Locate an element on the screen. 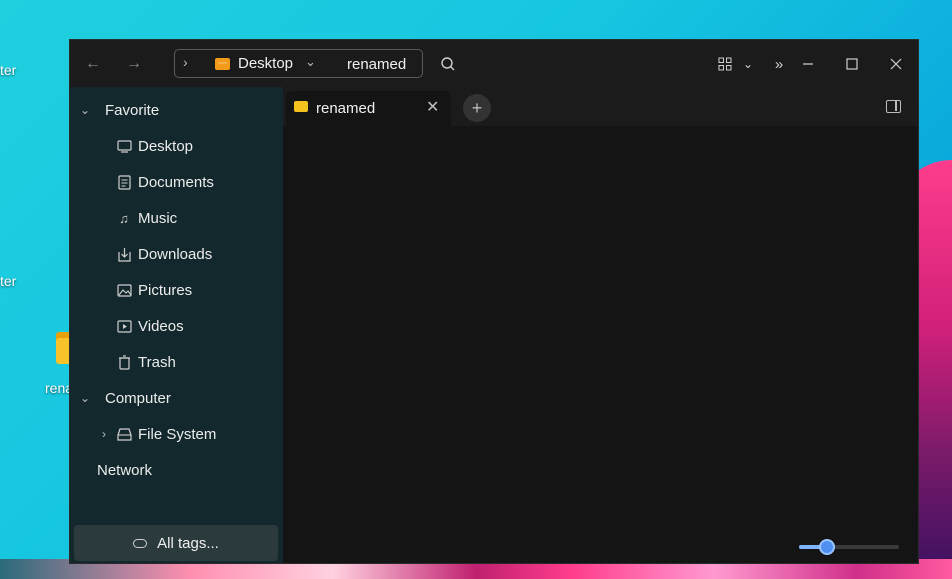 The width and height of the screenshot is (952, 579). zoom-handle is located at coordinates (827, 547).